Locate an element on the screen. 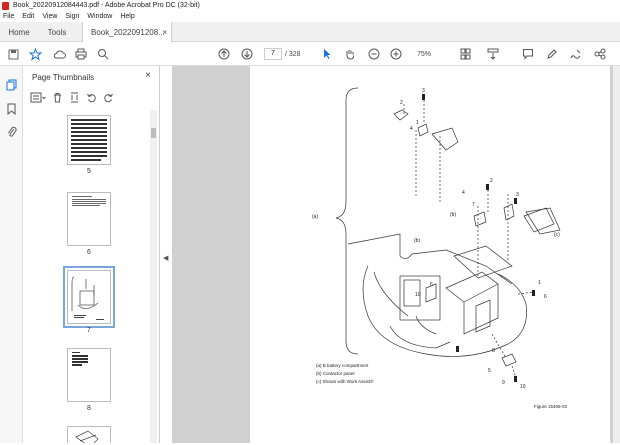 The height and width of the screenshot is (445, 620). menu-window: Window is located at coordinates (99, 16).